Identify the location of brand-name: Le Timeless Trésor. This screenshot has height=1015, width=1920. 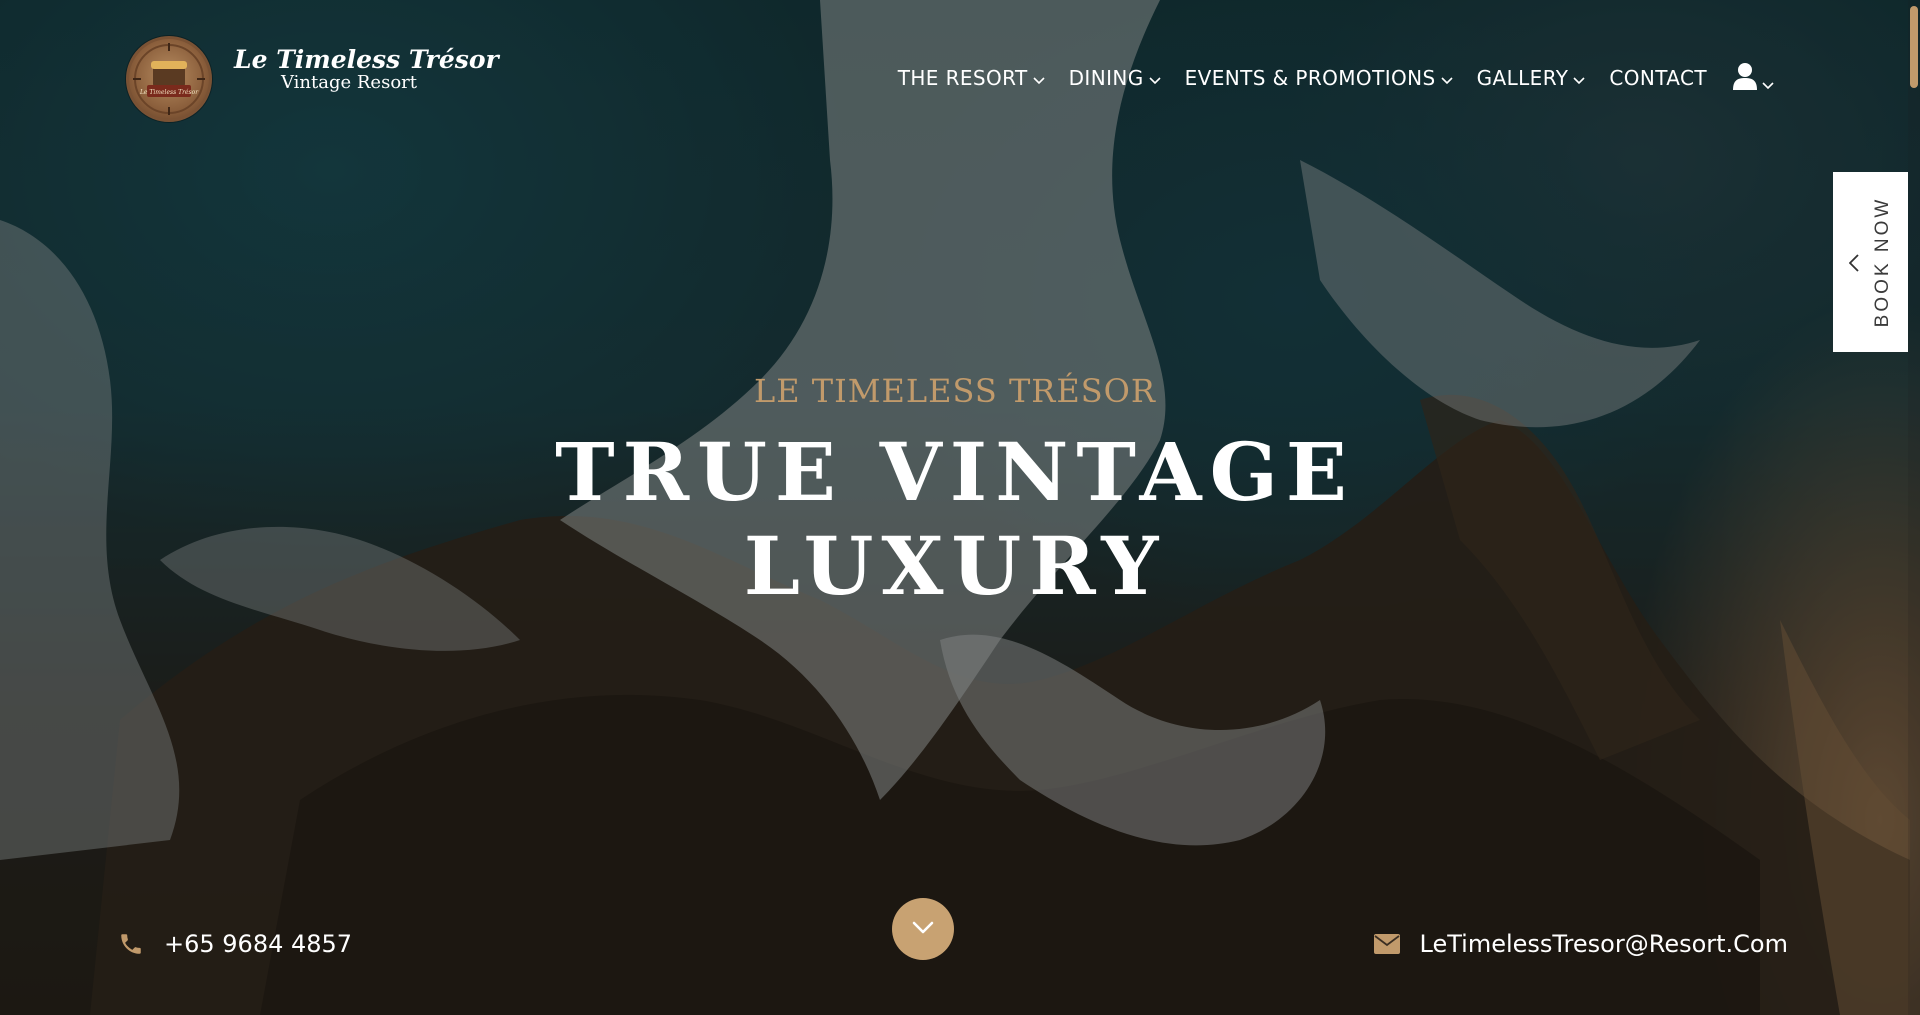
(366, 59).